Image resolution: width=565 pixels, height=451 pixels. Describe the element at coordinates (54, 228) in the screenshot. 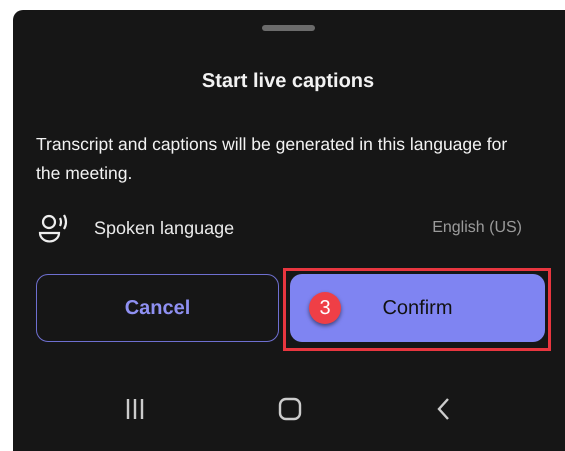

I see `speaking-person-icon` at that location.